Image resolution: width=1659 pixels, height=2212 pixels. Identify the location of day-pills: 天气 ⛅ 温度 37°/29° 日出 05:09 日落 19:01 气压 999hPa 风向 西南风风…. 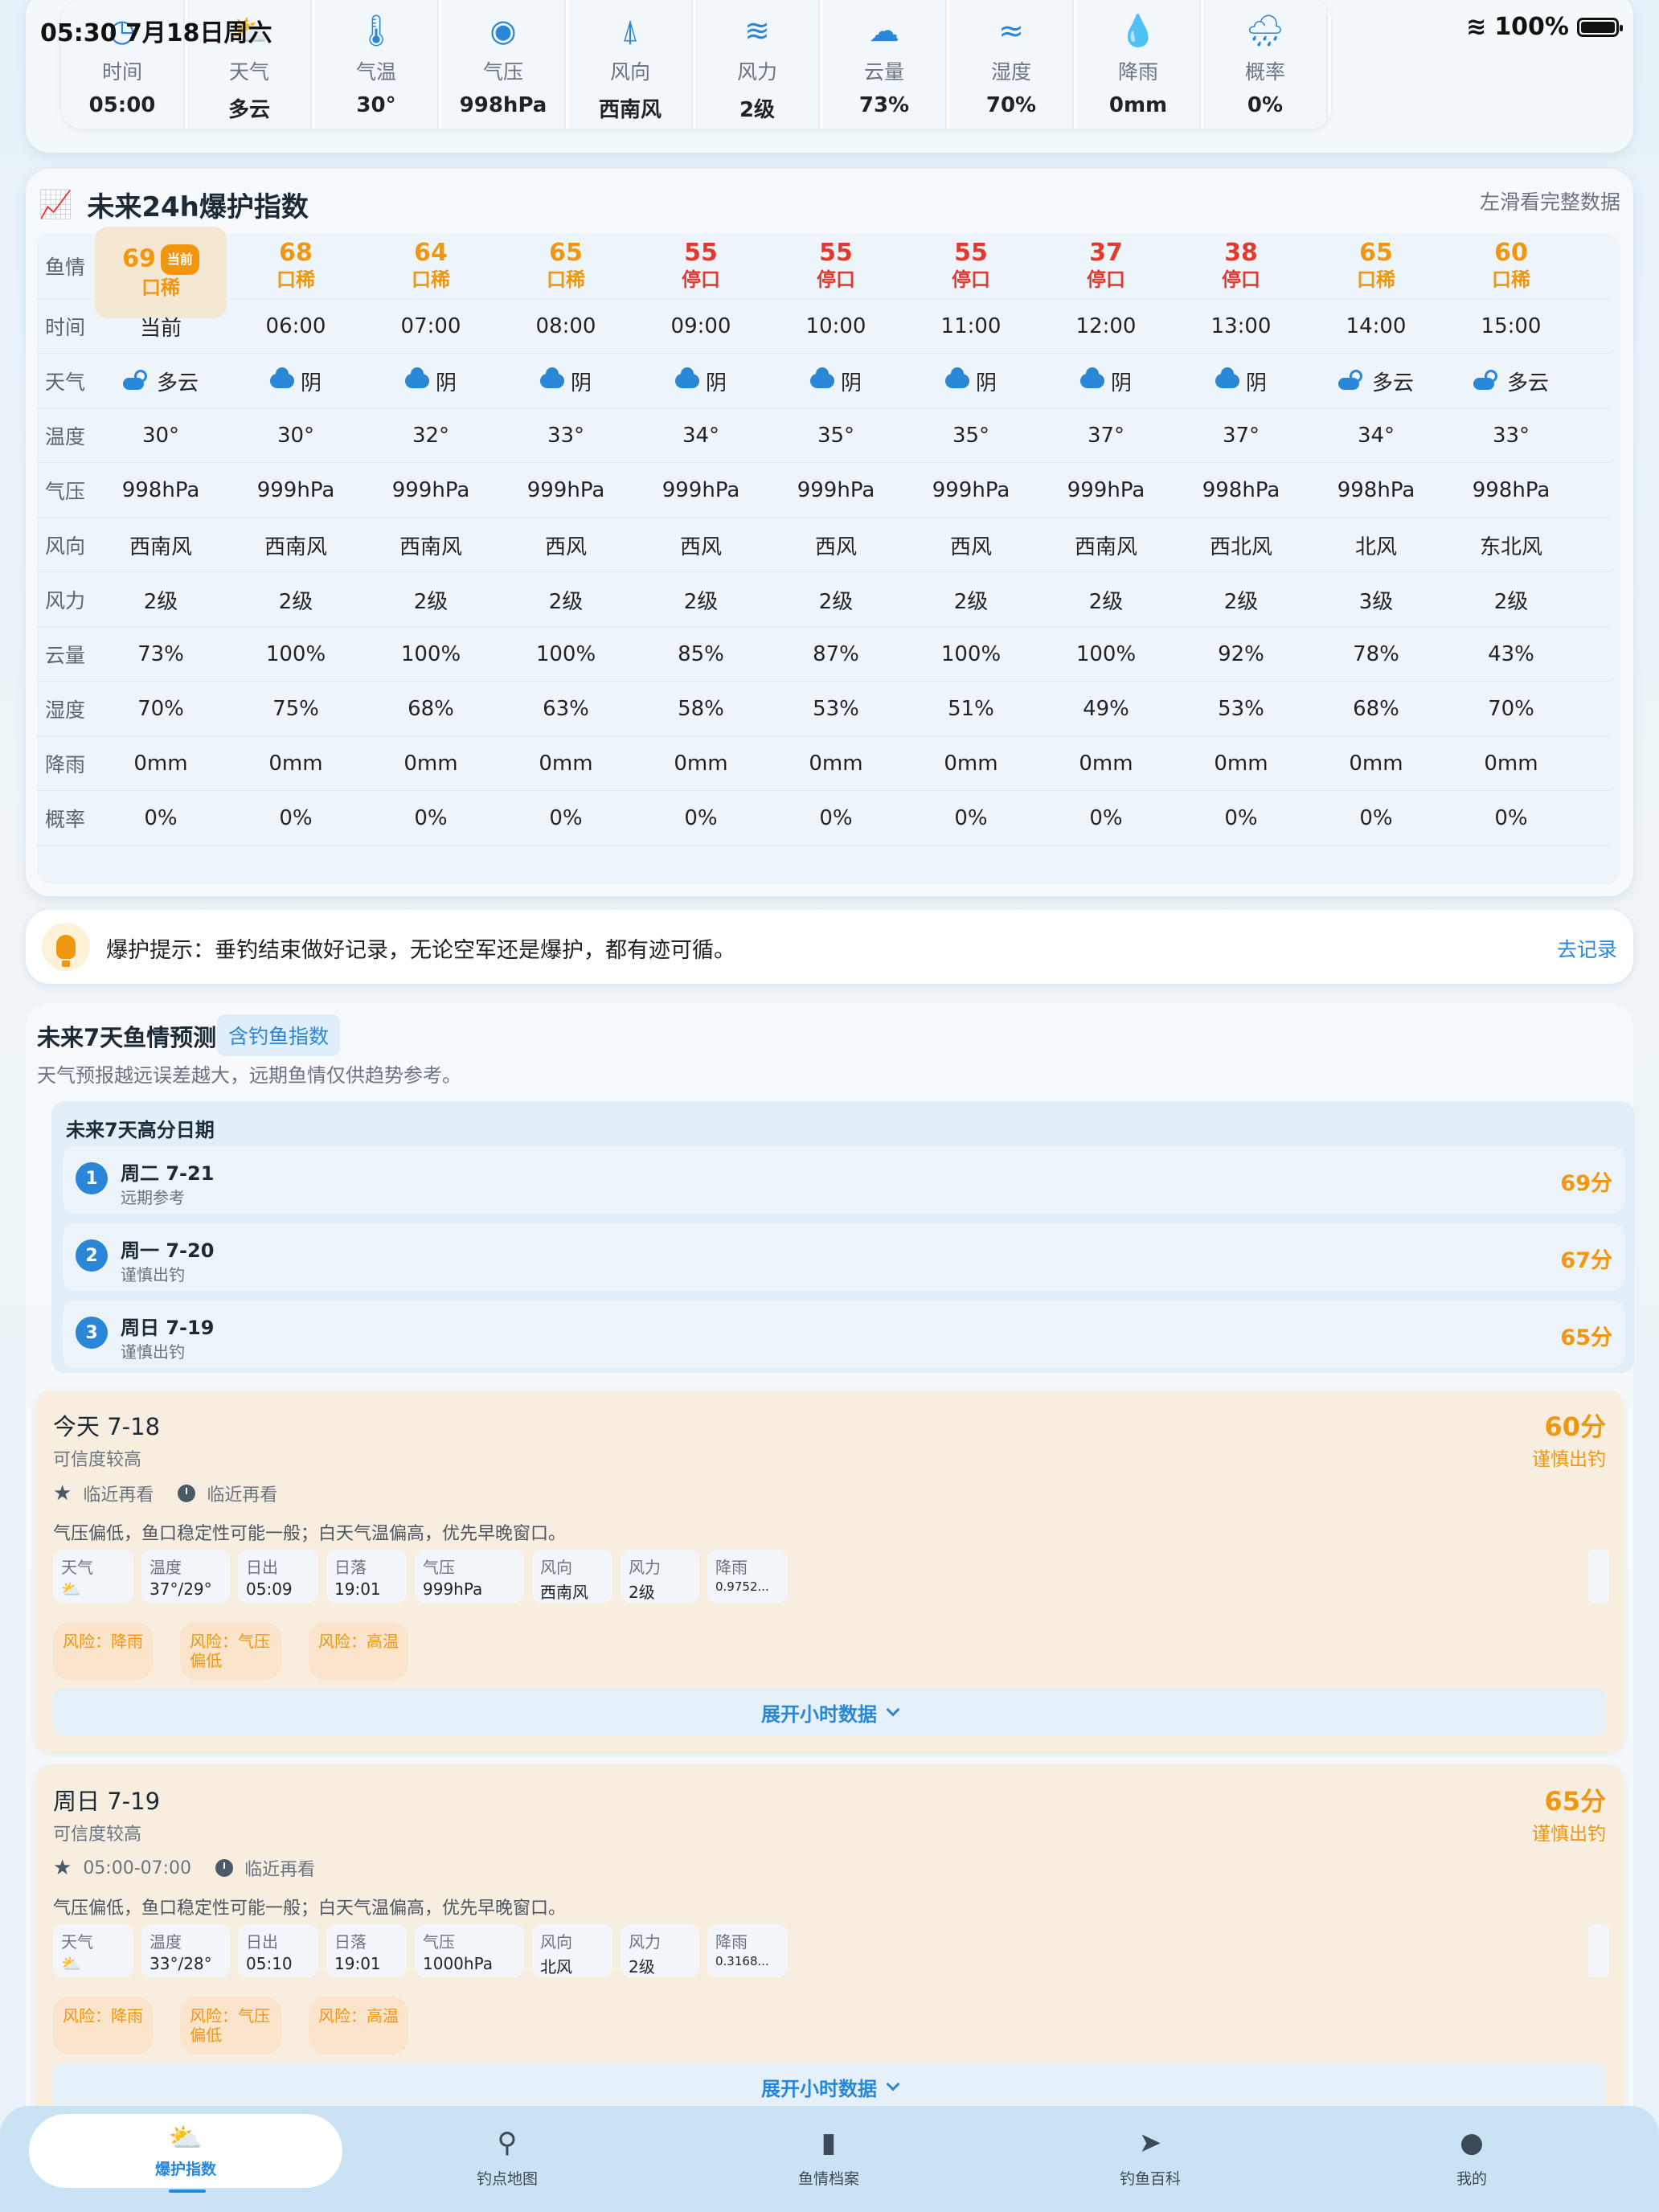
(421, 1576).